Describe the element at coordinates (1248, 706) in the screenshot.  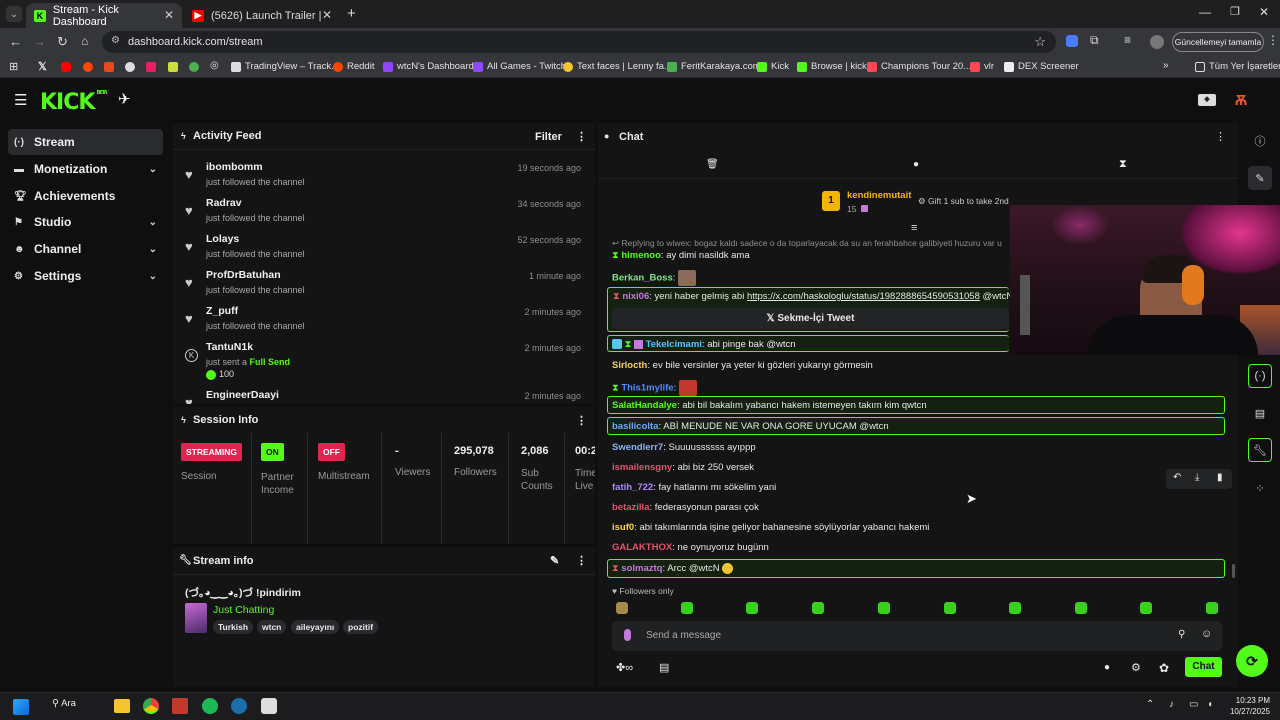
I see `clock: 10:23 PM 10/27/2025` at that location.